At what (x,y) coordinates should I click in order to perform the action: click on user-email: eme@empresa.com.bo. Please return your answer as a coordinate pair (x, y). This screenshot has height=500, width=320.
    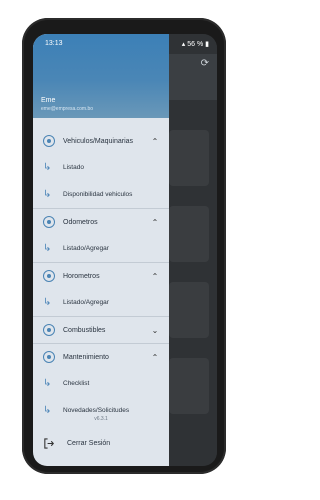
    Looking at the image, I should click on (67, 109).